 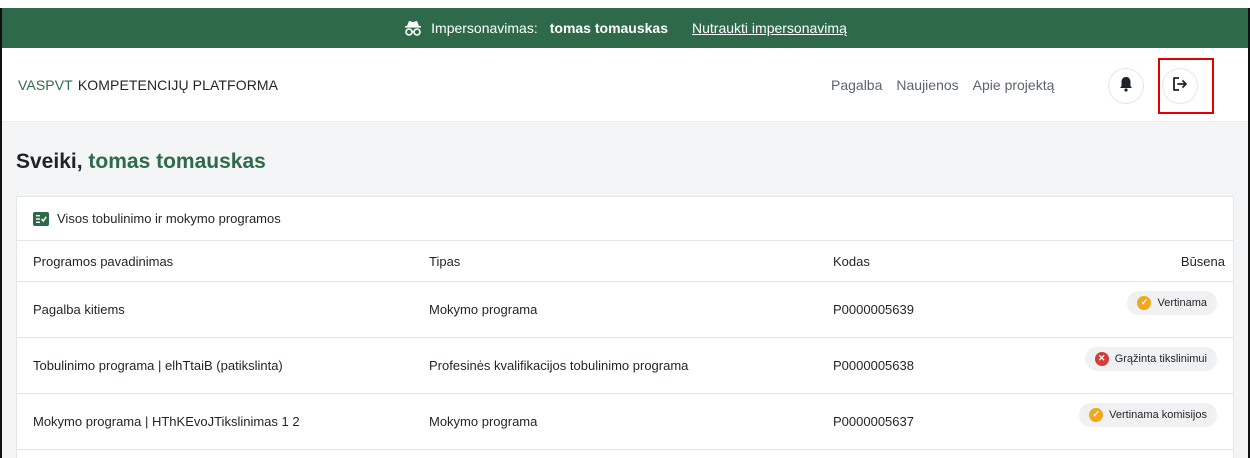 I want to click on status-badge: ✕ Grąžinta tikslinimui, so click(x=1150, y=358).